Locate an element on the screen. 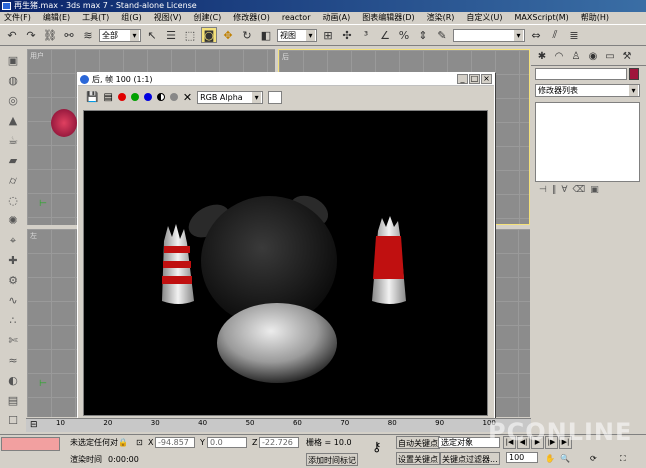 The image size is (646, 468). link-icon: ⛓ is located at coordinates (50, 35).